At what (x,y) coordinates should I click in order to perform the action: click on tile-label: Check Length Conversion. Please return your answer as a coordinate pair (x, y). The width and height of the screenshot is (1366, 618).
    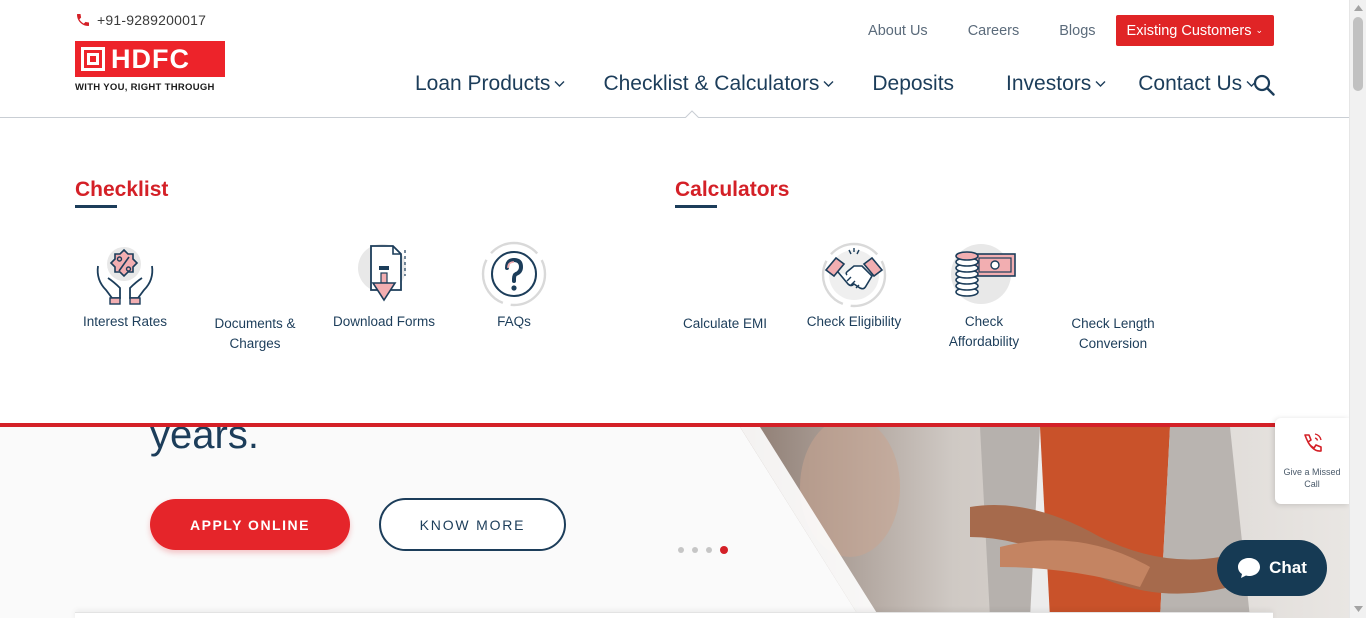
    Looking at the image, I should click on (1113, 333).